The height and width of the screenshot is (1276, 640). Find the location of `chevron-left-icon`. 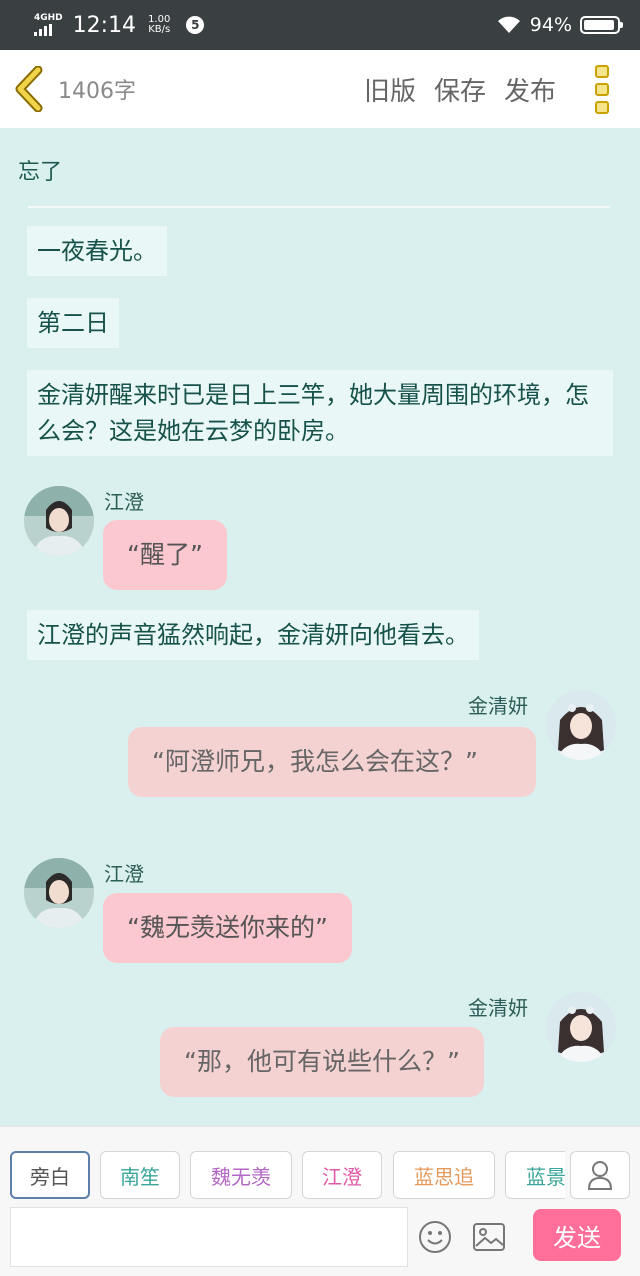

chevron-left-icon is located at coordinates (29, 89).